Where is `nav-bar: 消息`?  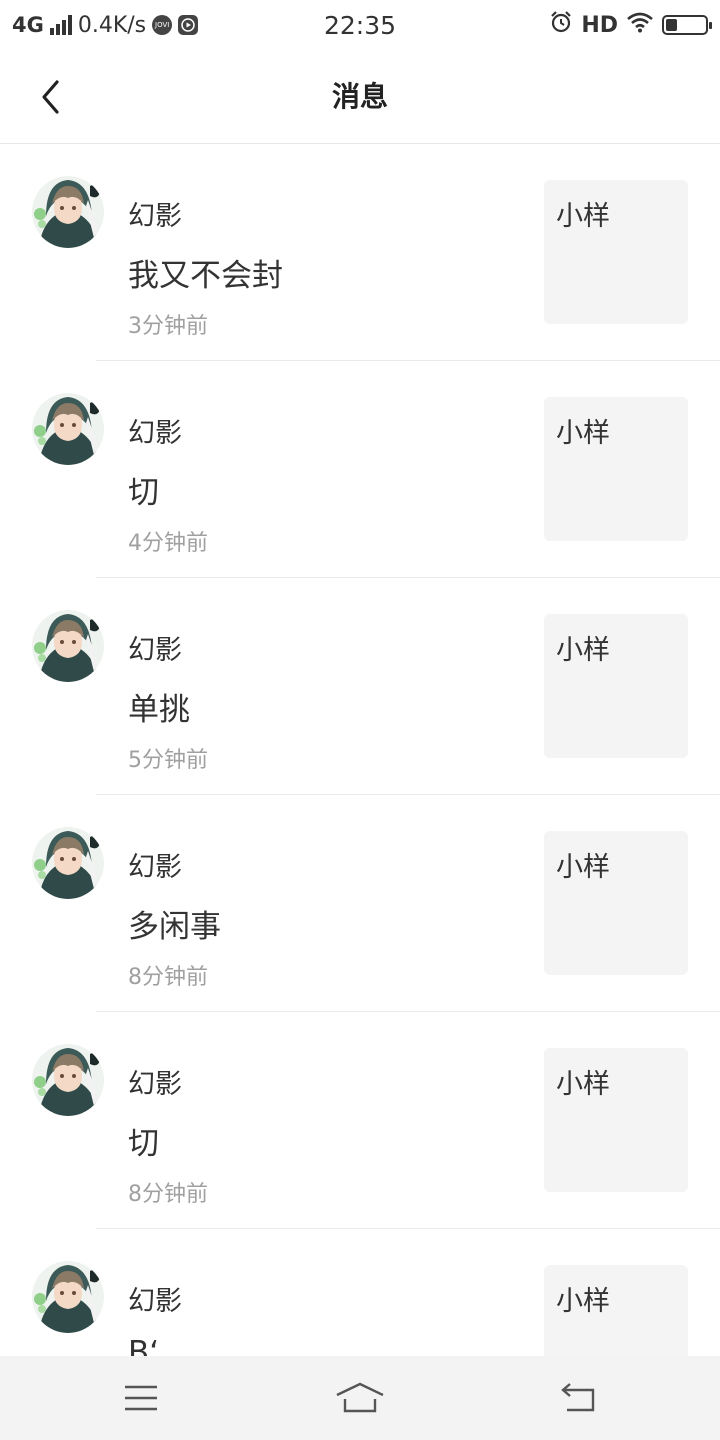 nav-bar: 消息 is located at coordinates (360, 97).